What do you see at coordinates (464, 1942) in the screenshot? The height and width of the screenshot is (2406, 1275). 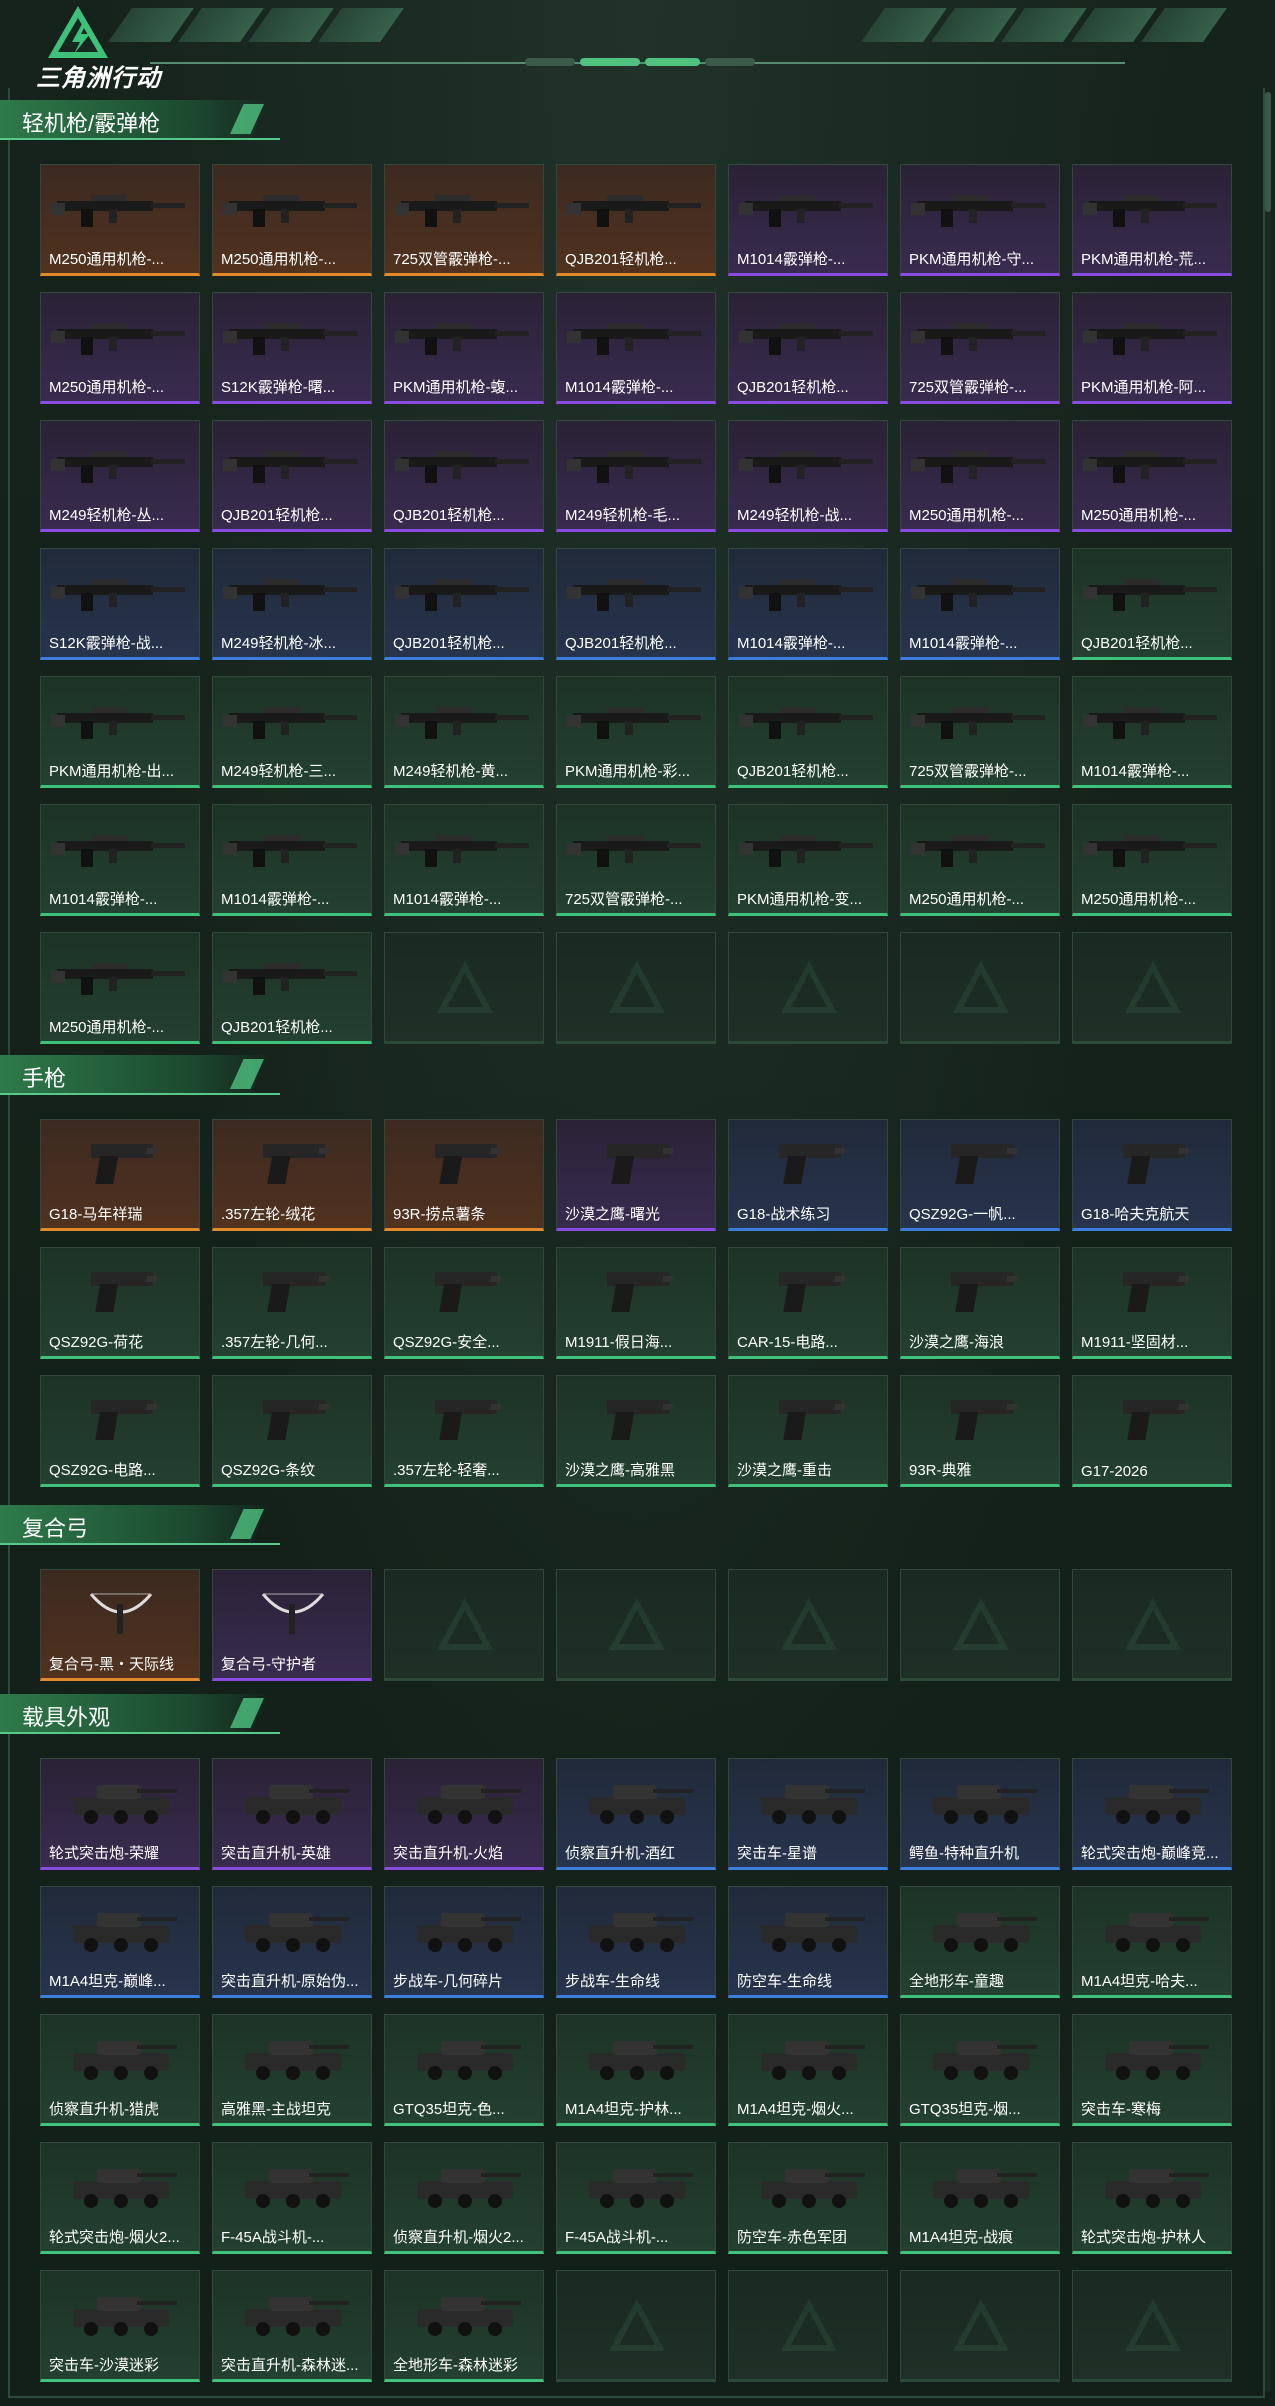 I see `item-card: 步战车-几何碎片` at bounding box center [464, 1942].